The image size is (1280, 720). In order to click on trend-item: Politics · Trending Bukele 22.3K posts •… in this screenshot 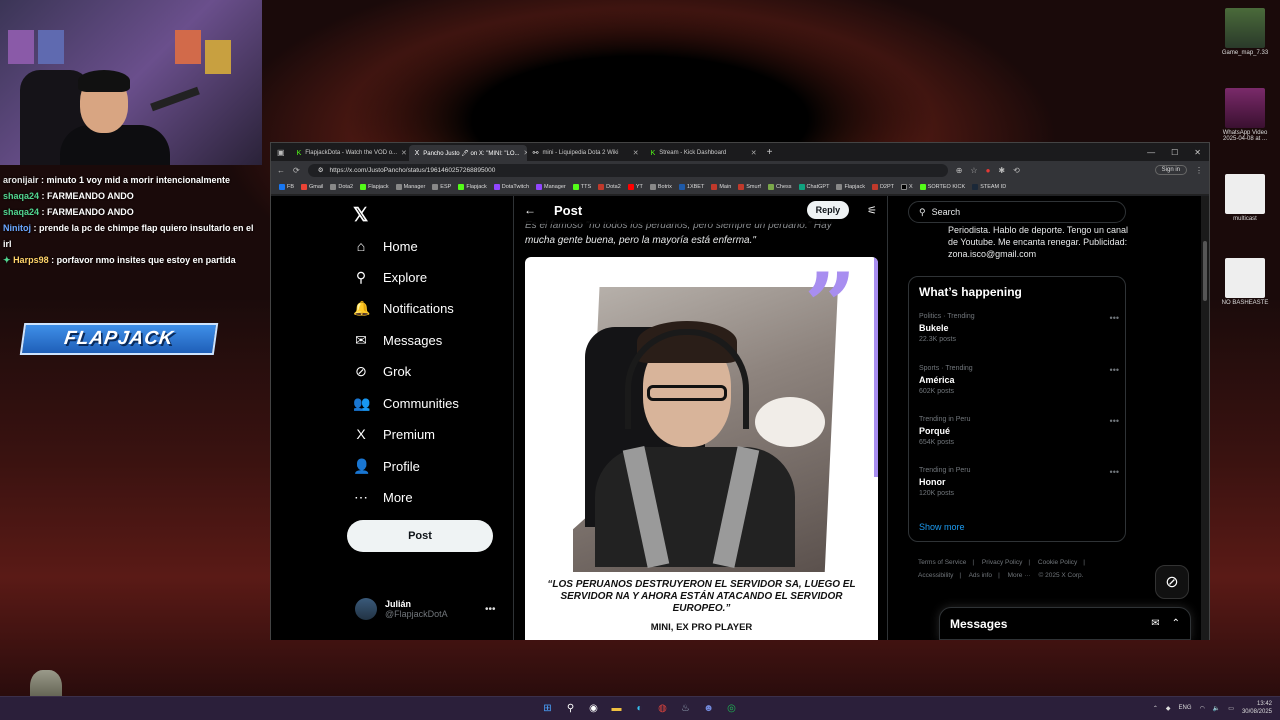, I will do `click(1019, 328)`.